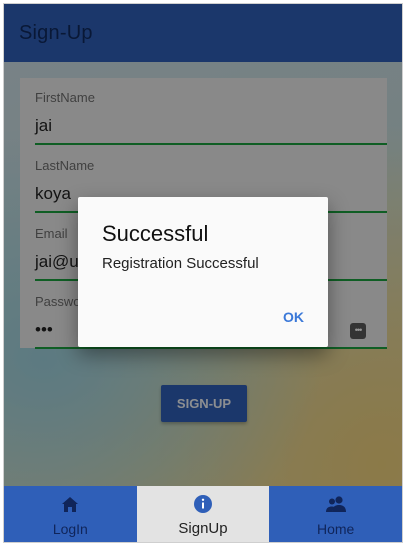 Image resolution: width=406 pixels, height=546 pixels. I want to click on bottom-tab-bar: LogIn SignUp Home, so click(203, 514).